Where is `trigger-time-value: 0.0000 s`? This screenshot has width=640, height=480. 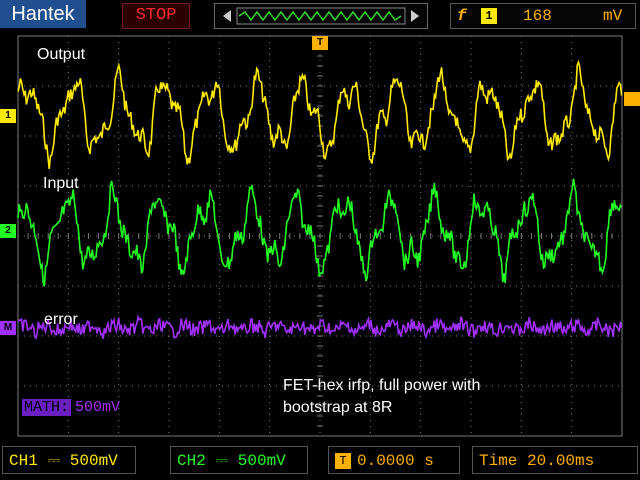
trigger-time-value: 0.0000 s is located at coordinates (395, 461).